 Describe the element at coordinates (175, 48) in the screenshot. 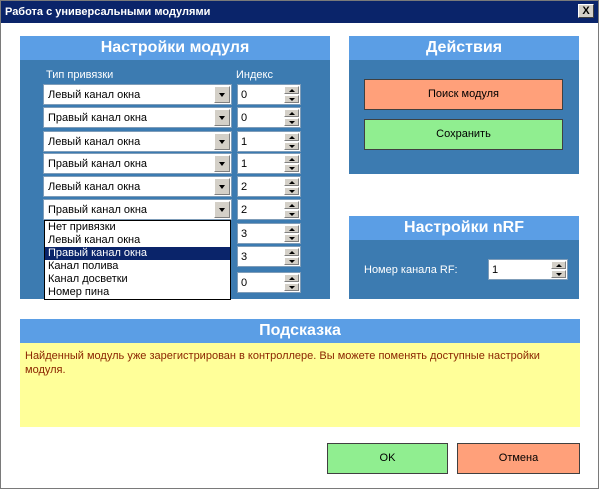

I see `module-settings-title: Настройки модуля` at that location.